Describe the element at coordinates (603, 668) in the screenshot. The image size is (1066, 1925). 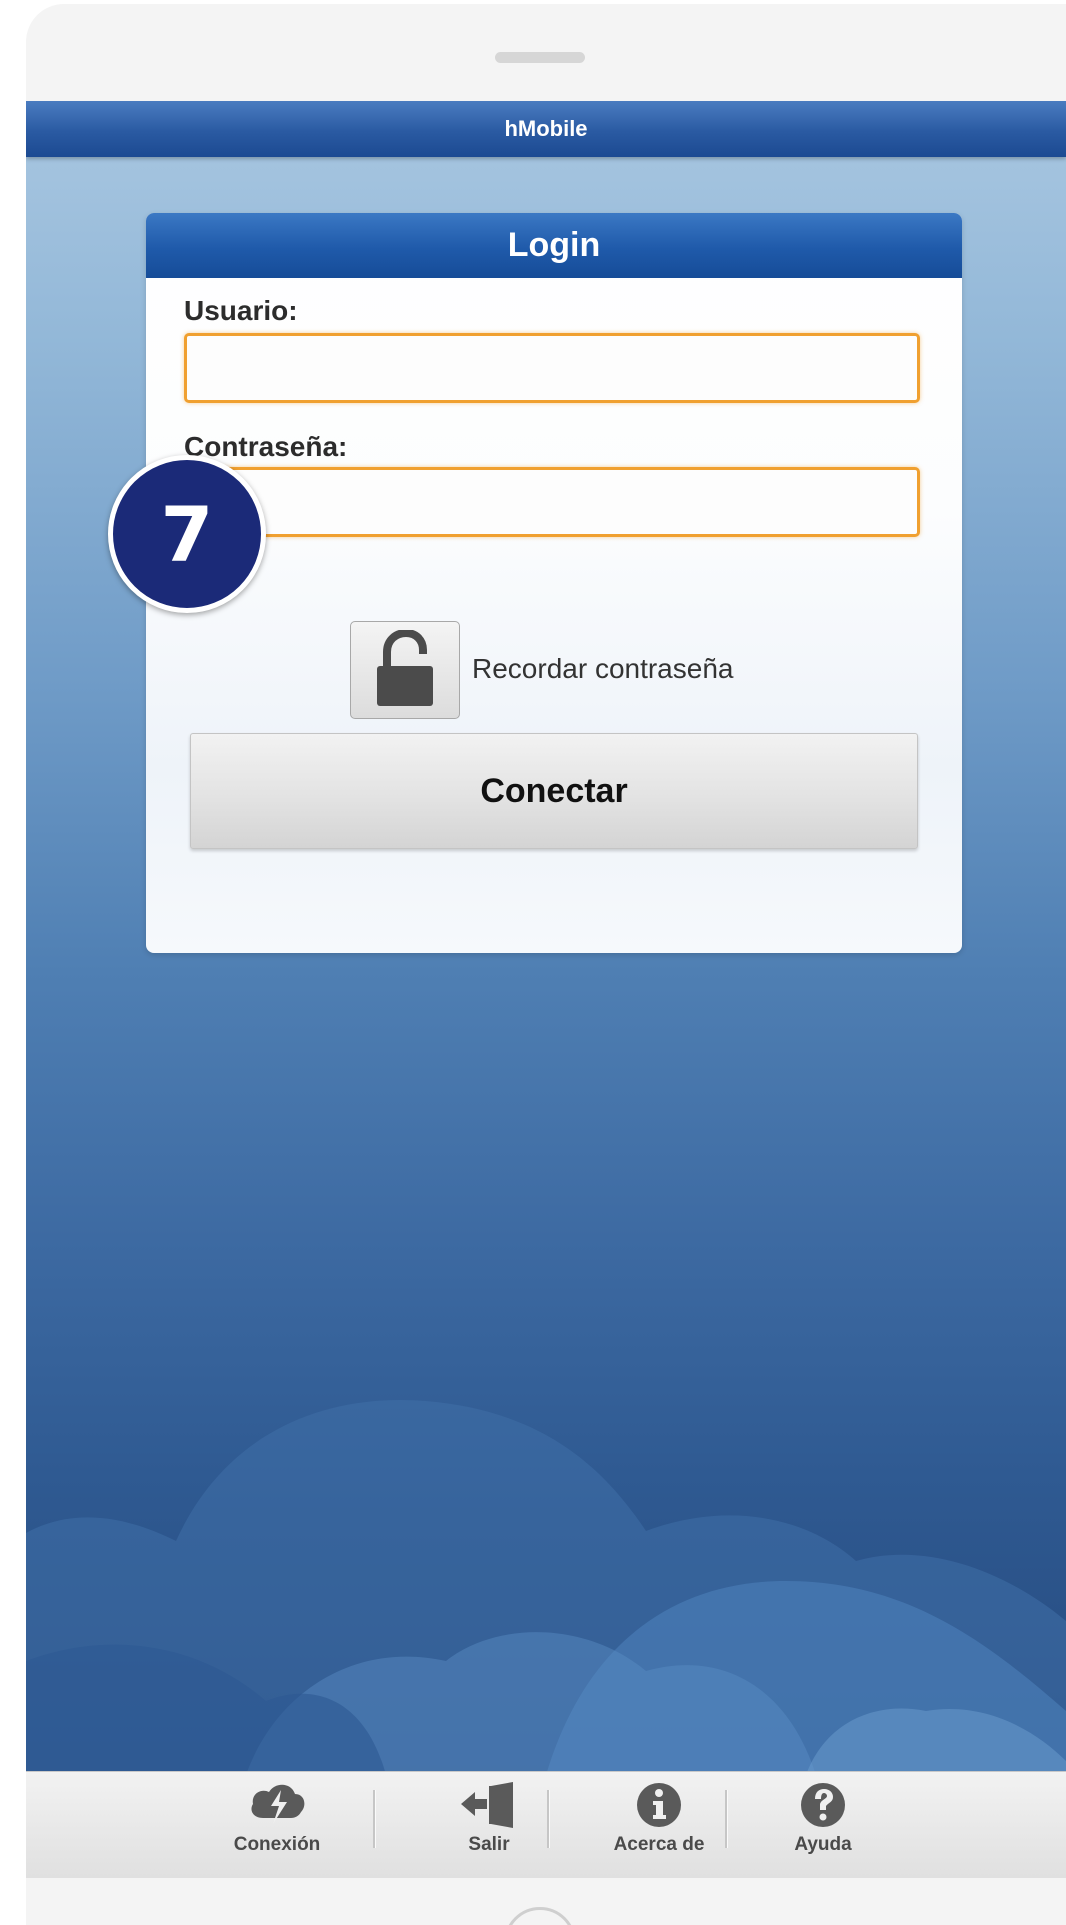
I see `remember-password-label: Recordar contraseña` at that location.